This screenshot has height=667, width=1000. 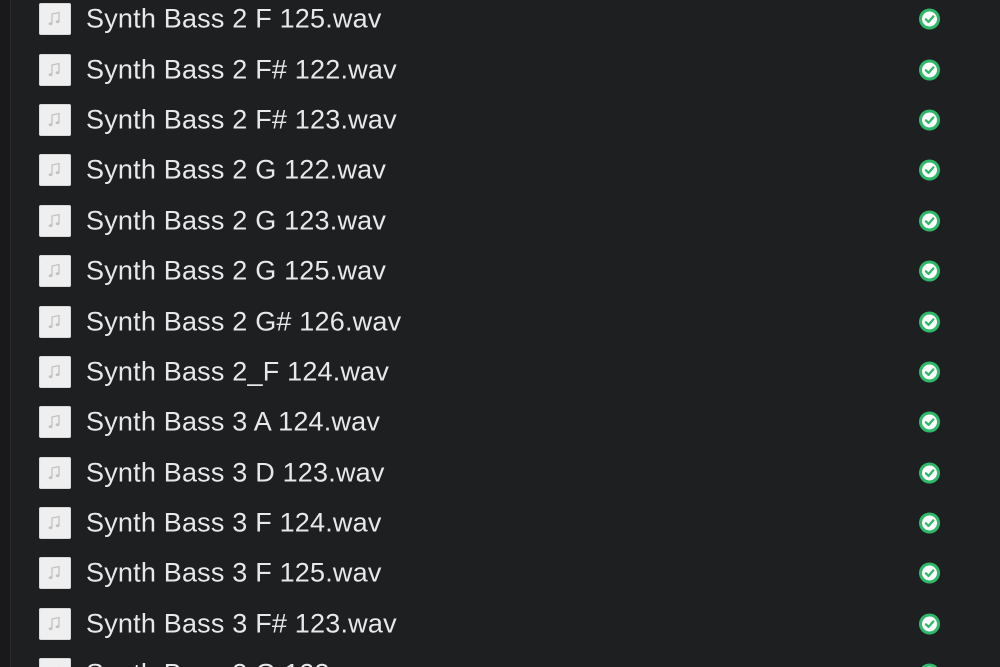 What do you see at coordinates (500, 523) in the screenshot?
I see `file-row: Synth Bass 3 F 124.wav` at bounding box center [500, 523].